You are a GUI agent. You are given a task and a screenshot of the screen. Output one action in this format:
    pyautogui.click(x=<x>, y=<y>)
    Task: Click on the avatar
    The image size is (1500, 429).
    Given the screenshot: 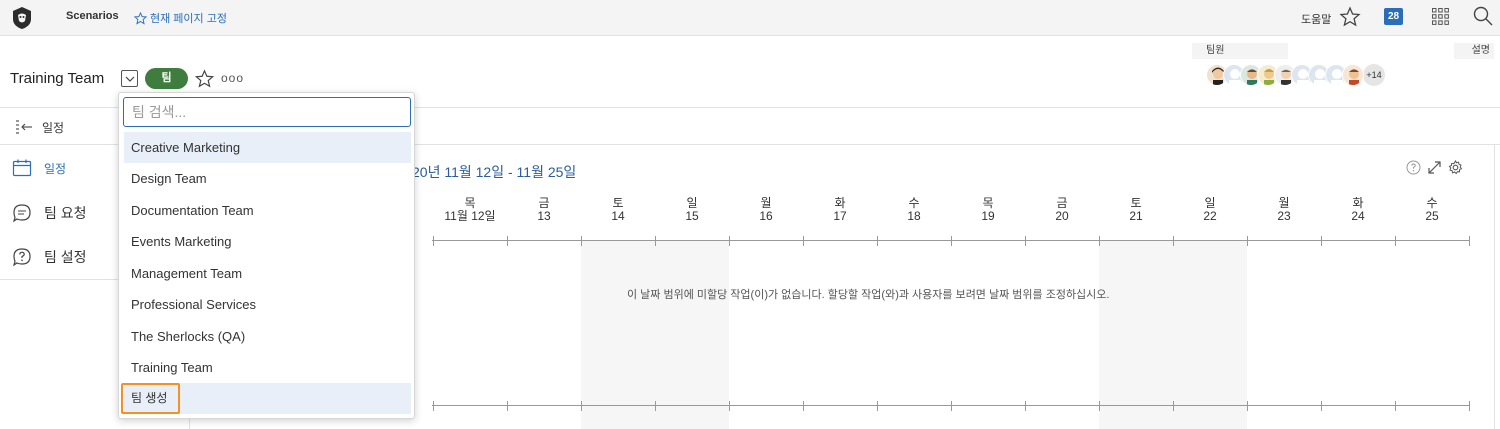 What is the action you would take?
    pyautogui.click(x=1353, y=75)
    